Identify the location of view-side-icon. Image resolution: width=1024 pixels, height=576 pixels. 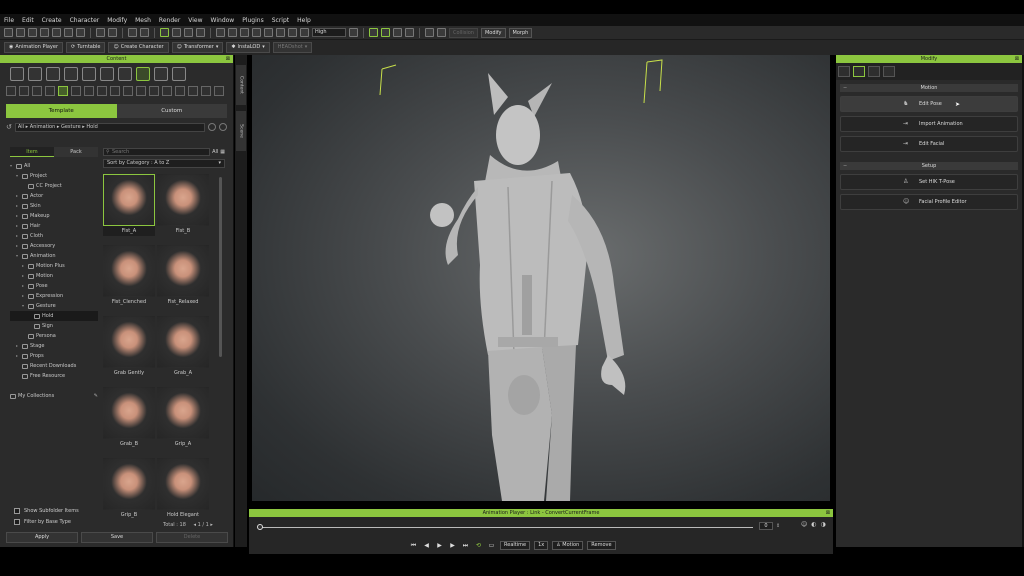
(244, 32).